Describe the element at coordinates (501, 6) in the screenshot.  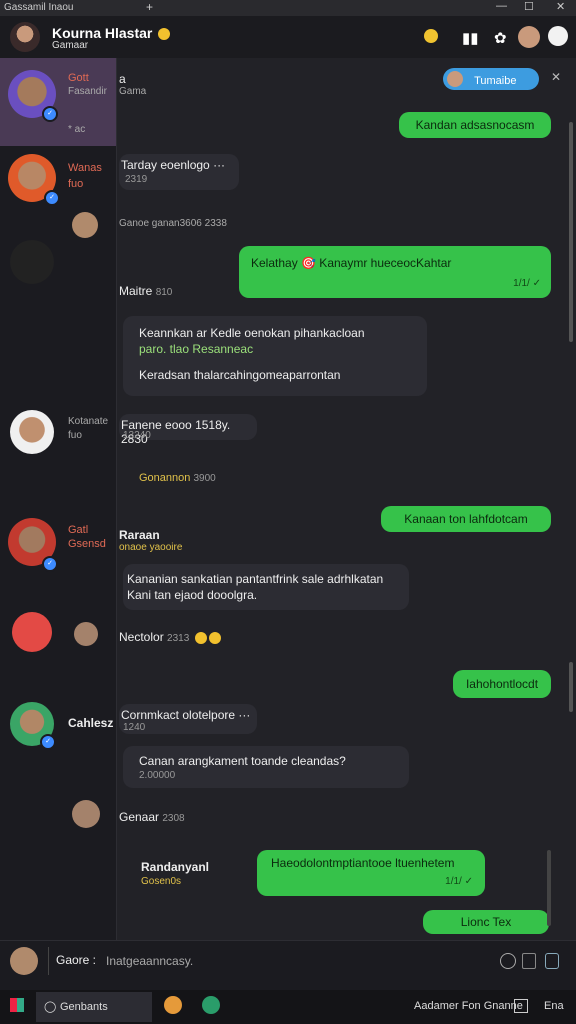
I see `minimize-button: —` at that location.